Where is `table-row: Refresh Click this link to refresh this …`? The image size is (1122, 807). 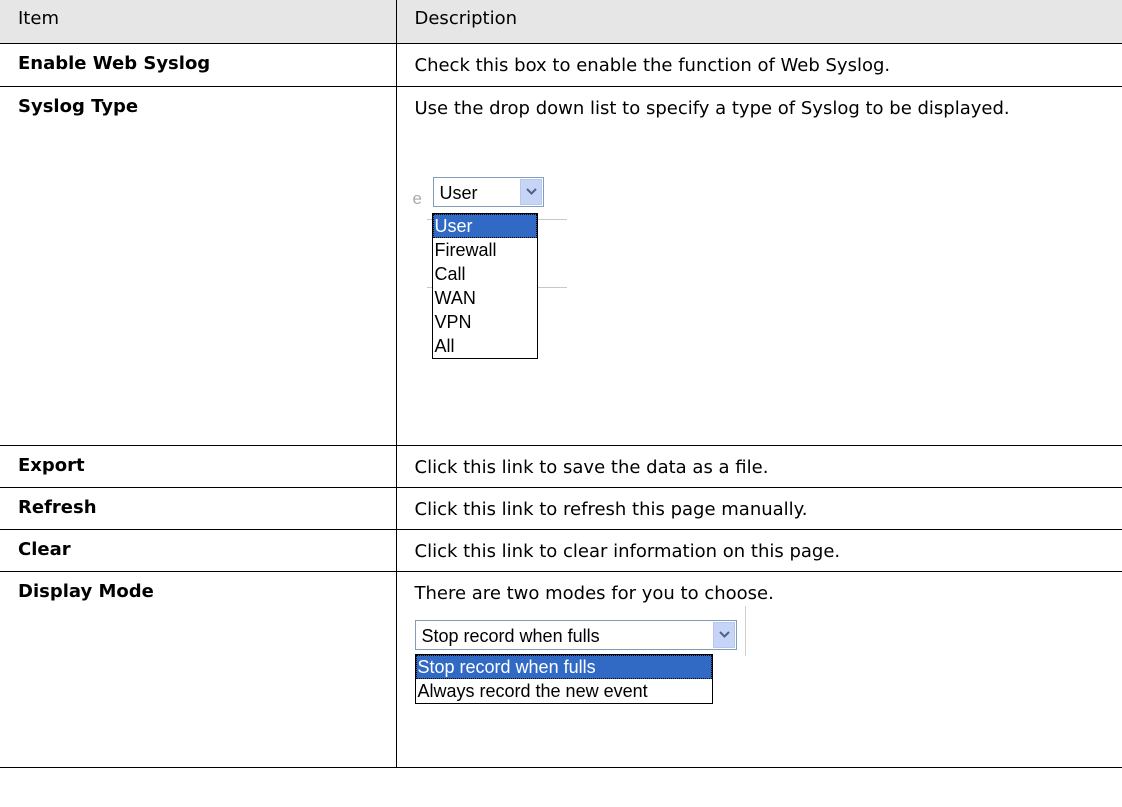
table-row: Refresh Click this link to refresh this … is located at coordinates (561, 508).